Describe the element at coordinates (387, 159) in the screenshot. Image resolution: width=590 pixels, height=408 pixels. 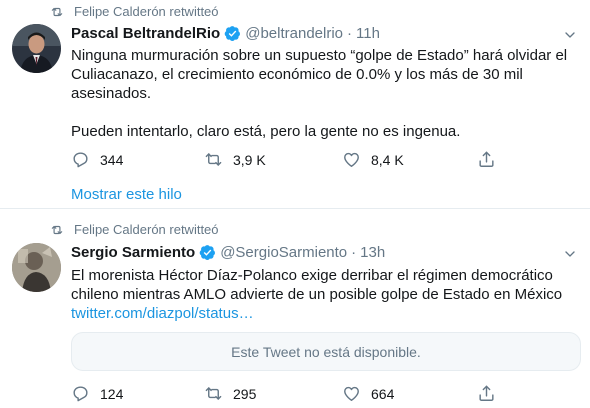
I see `like-count: 8,4 K` at that location.